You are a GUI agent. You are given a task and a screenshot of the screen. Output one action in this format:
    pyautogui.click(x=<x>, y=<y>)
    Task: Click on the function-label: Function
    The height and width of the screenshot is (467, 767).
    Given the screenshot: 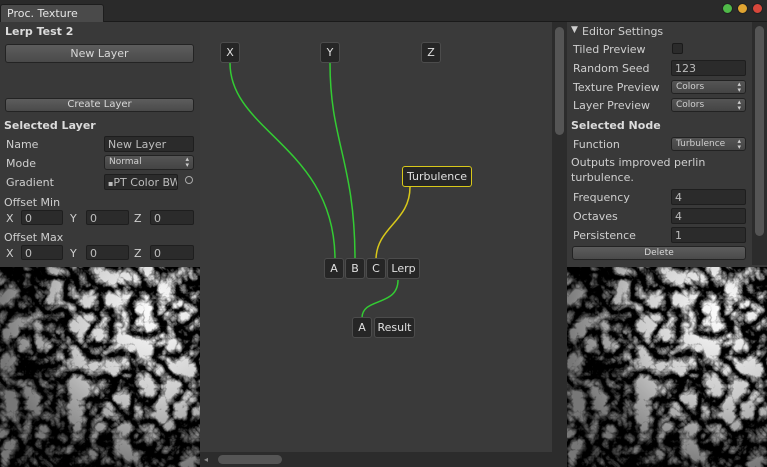 What is the action you would take?
    pyautogui.click(x=596, y=144)
    